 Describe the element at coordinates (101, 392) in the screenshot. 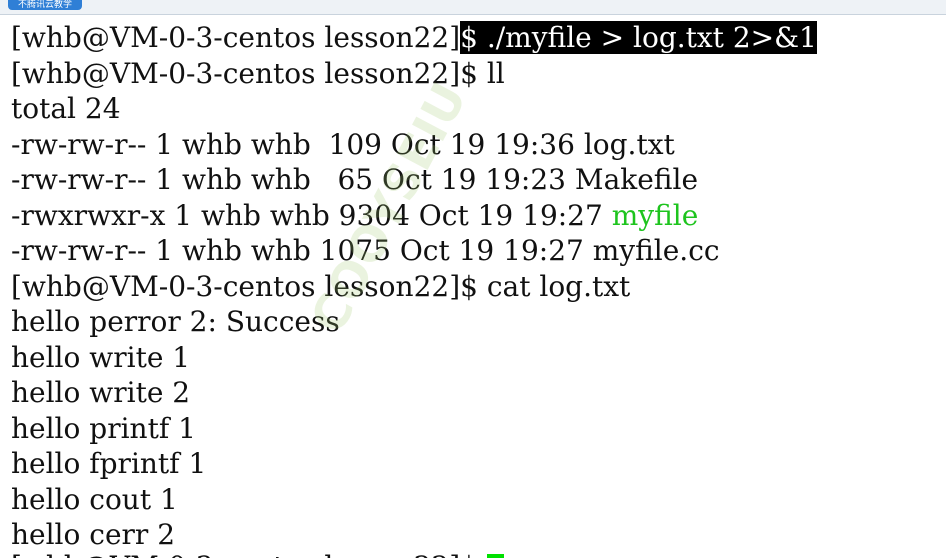

I see `terminal-line-output: hello write 2` at that location.